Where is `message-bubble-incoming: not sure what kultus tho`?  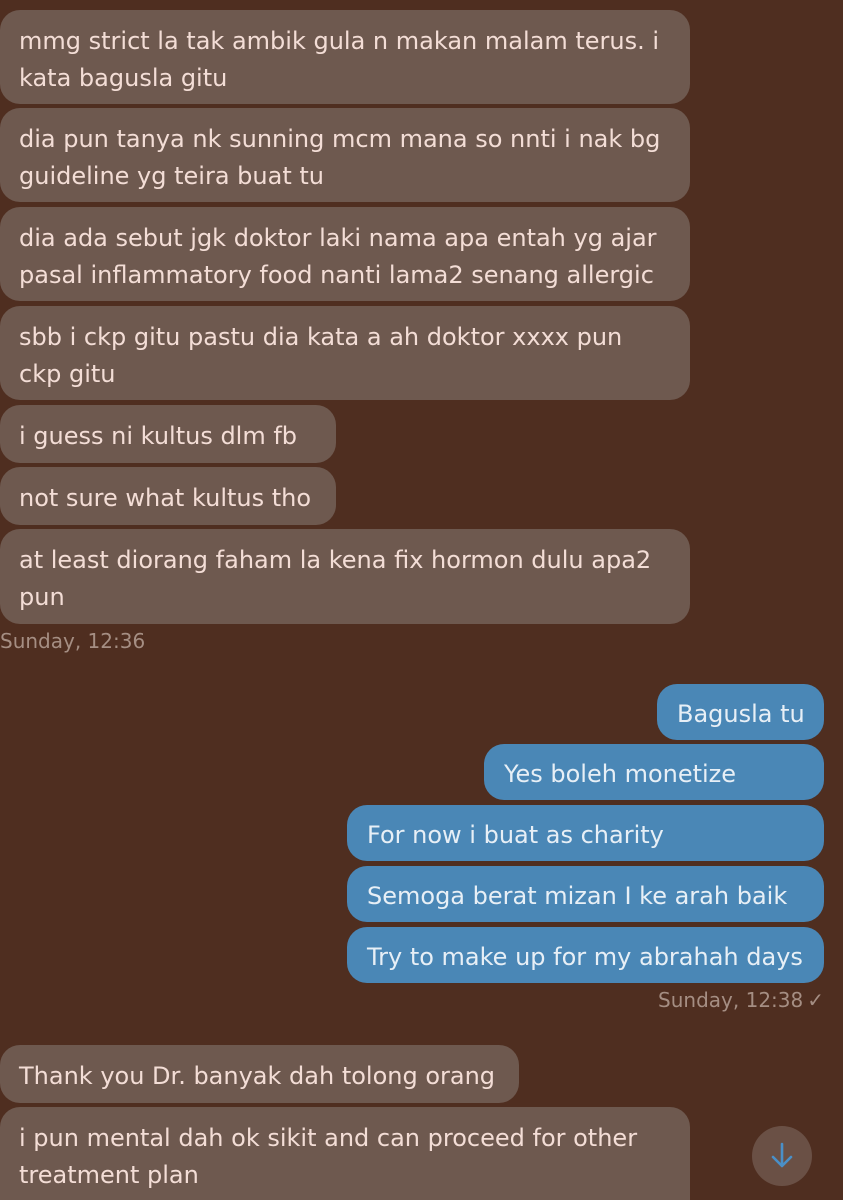 message-bubble-incoming: not sure what kultus tho is located at coordinates (168, 496).